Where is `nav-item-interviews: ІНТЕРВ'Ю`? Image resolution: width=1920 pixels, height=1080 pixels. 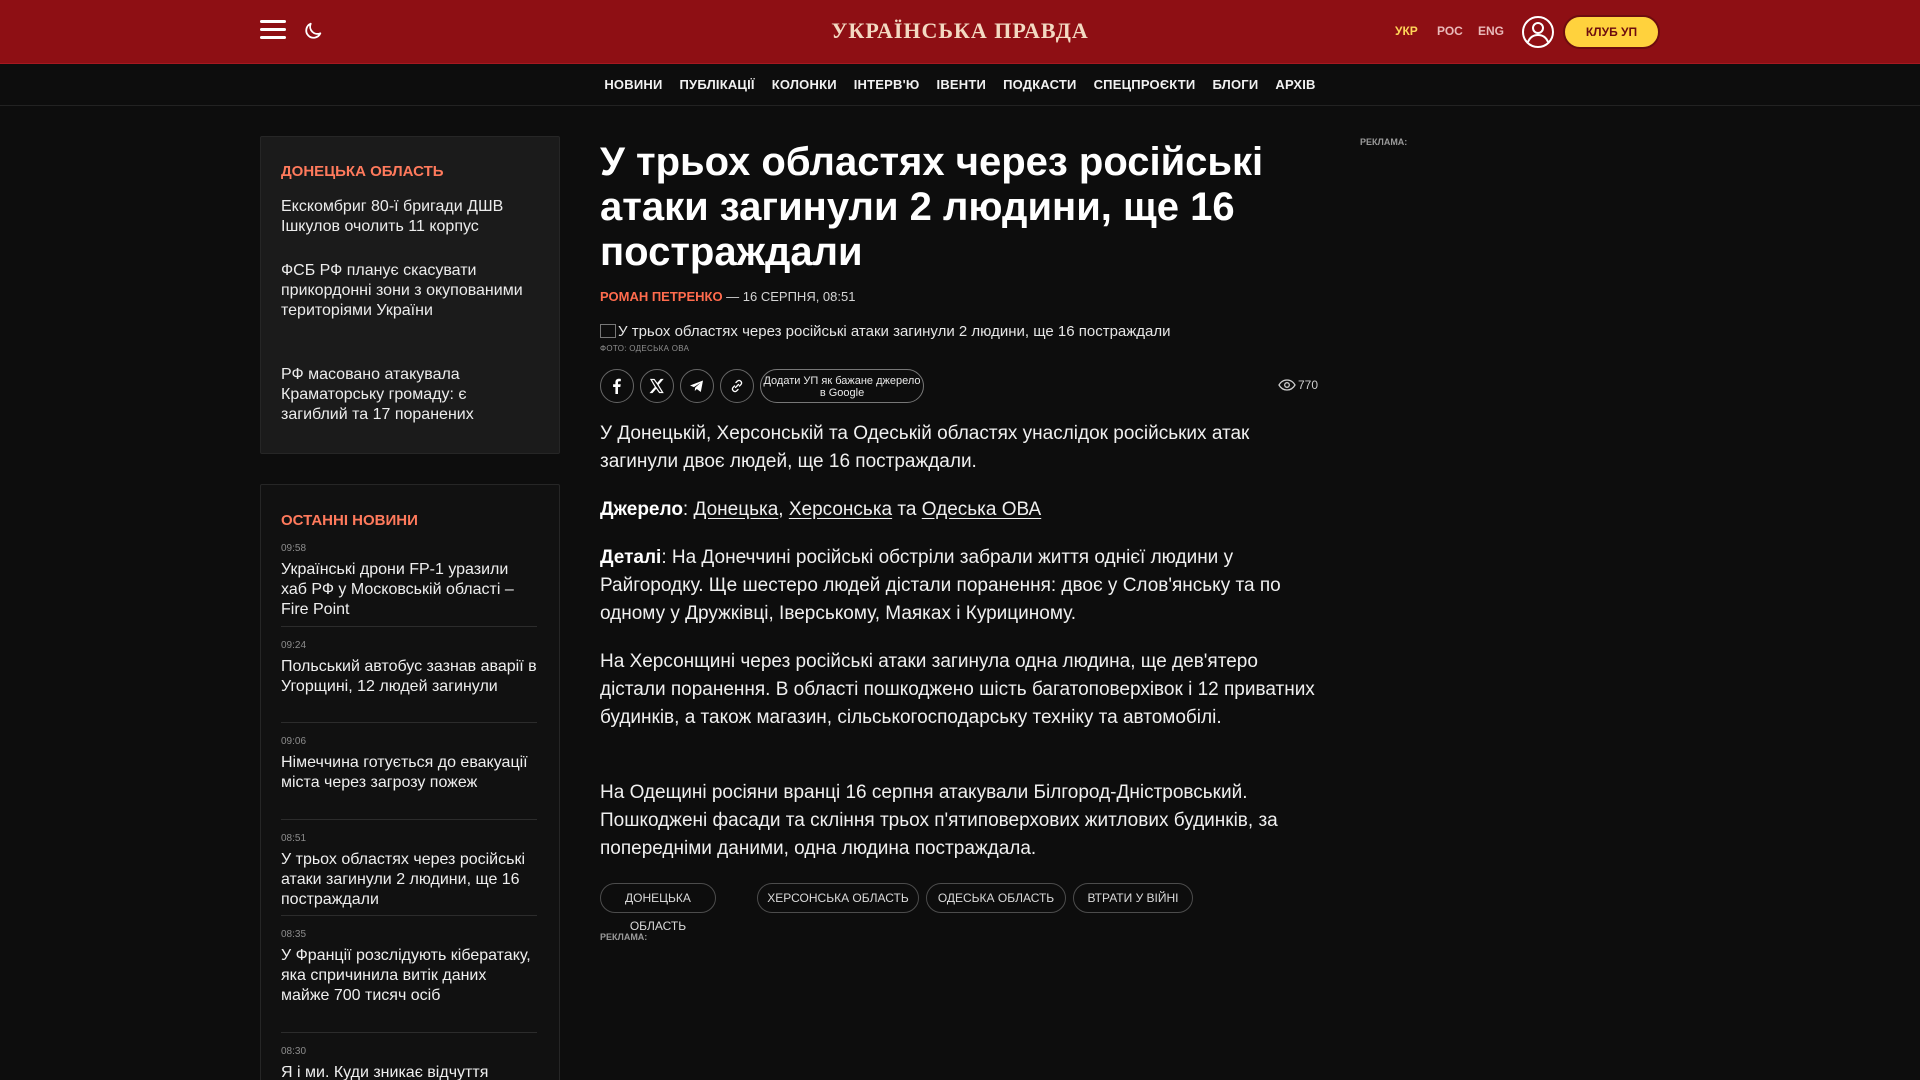 nav-item-interviews: ІНТЕРВ'Ю is located at coordinates (887, 84).